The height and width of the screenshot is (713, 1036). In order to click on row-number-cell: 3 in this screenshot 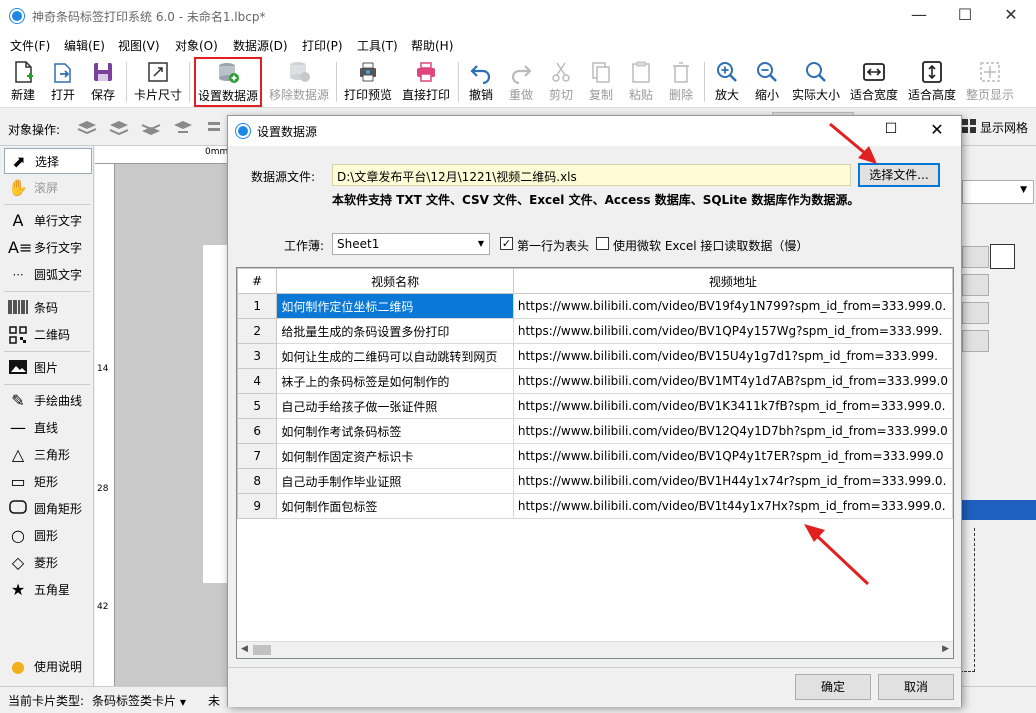, I will do `click(257, 356)`.